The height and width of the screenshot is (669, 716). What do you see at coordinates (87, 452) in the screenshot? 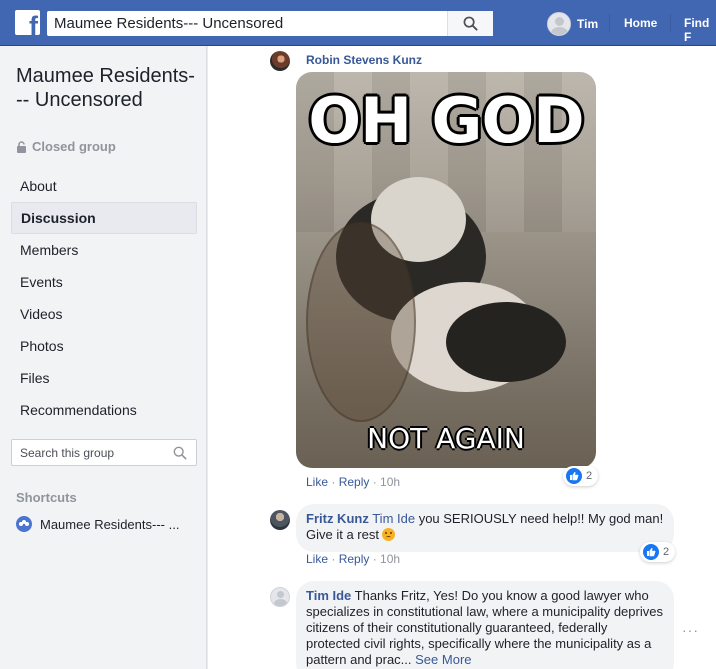
I see `group-search-input` at bounding box center [87, 452].